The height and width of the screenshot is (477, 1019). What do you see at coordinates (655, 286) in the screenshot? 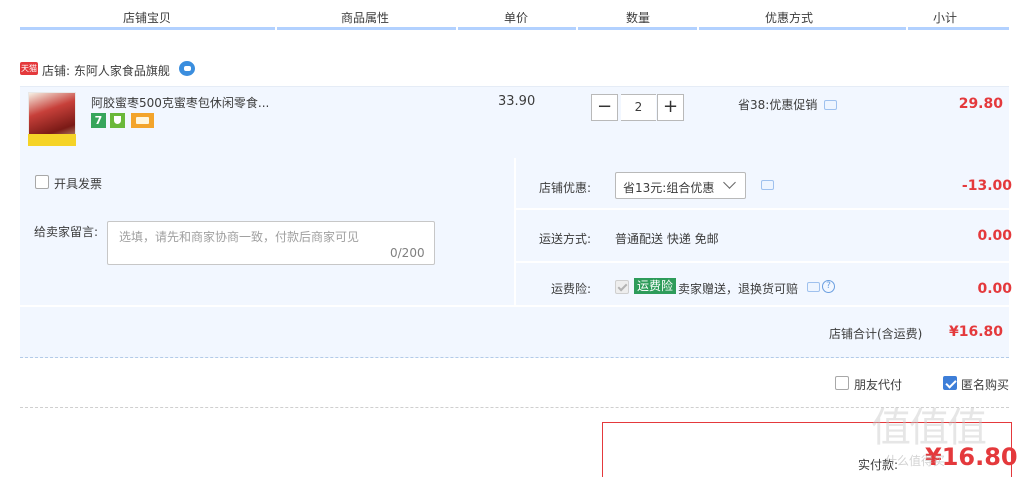
I see `insurance-badge: 运费险` at bounding box center [655, 286].